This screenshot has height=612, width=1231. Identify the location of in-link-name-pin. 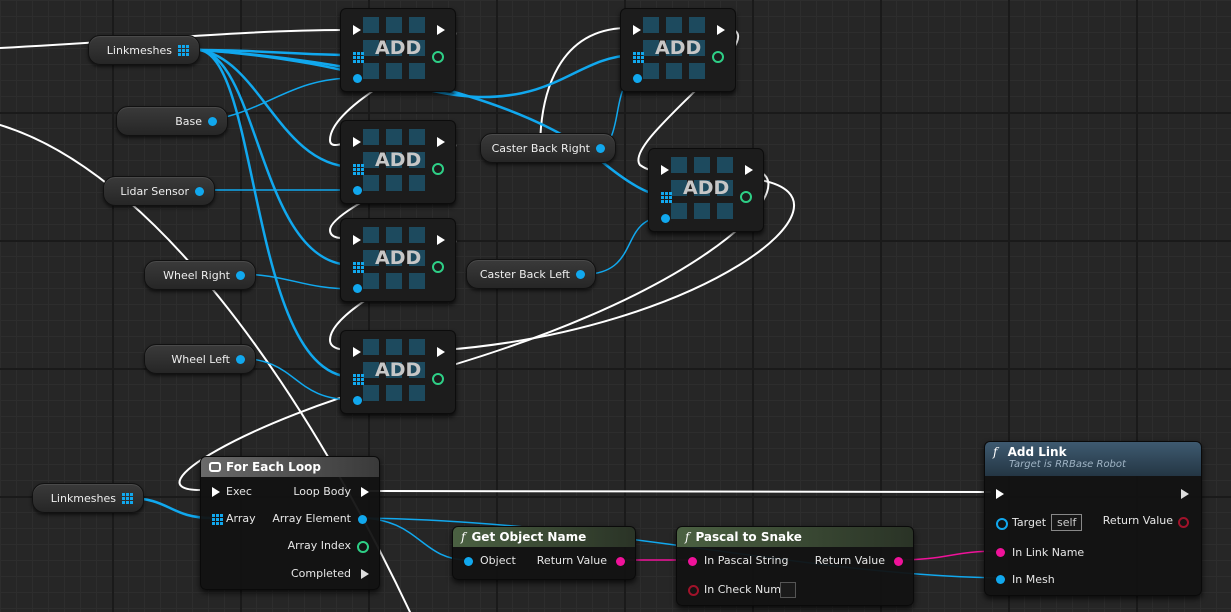
(1000, 552).